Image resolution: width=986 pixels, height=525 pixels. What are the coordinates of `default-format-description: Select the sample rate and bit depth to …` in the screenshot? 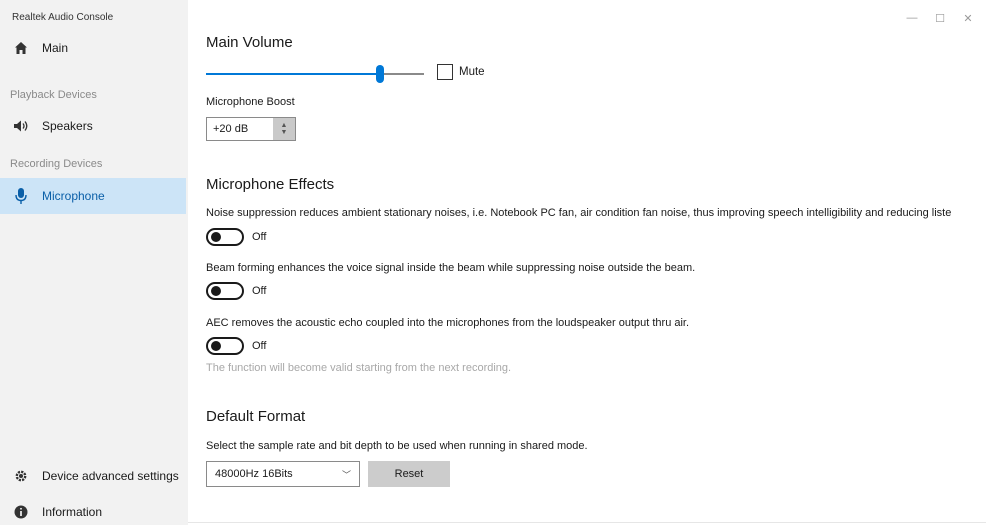 It's located at (397, 446).